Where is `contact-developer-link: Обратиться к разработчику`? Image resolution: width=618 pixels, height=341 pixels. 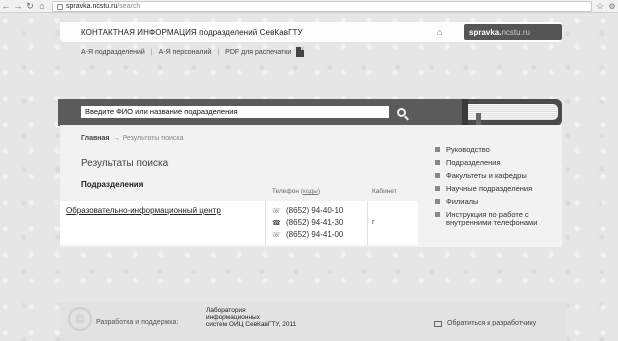 contact-developer-link: Обратиться к разработчику is located at coordinates (485, 323).